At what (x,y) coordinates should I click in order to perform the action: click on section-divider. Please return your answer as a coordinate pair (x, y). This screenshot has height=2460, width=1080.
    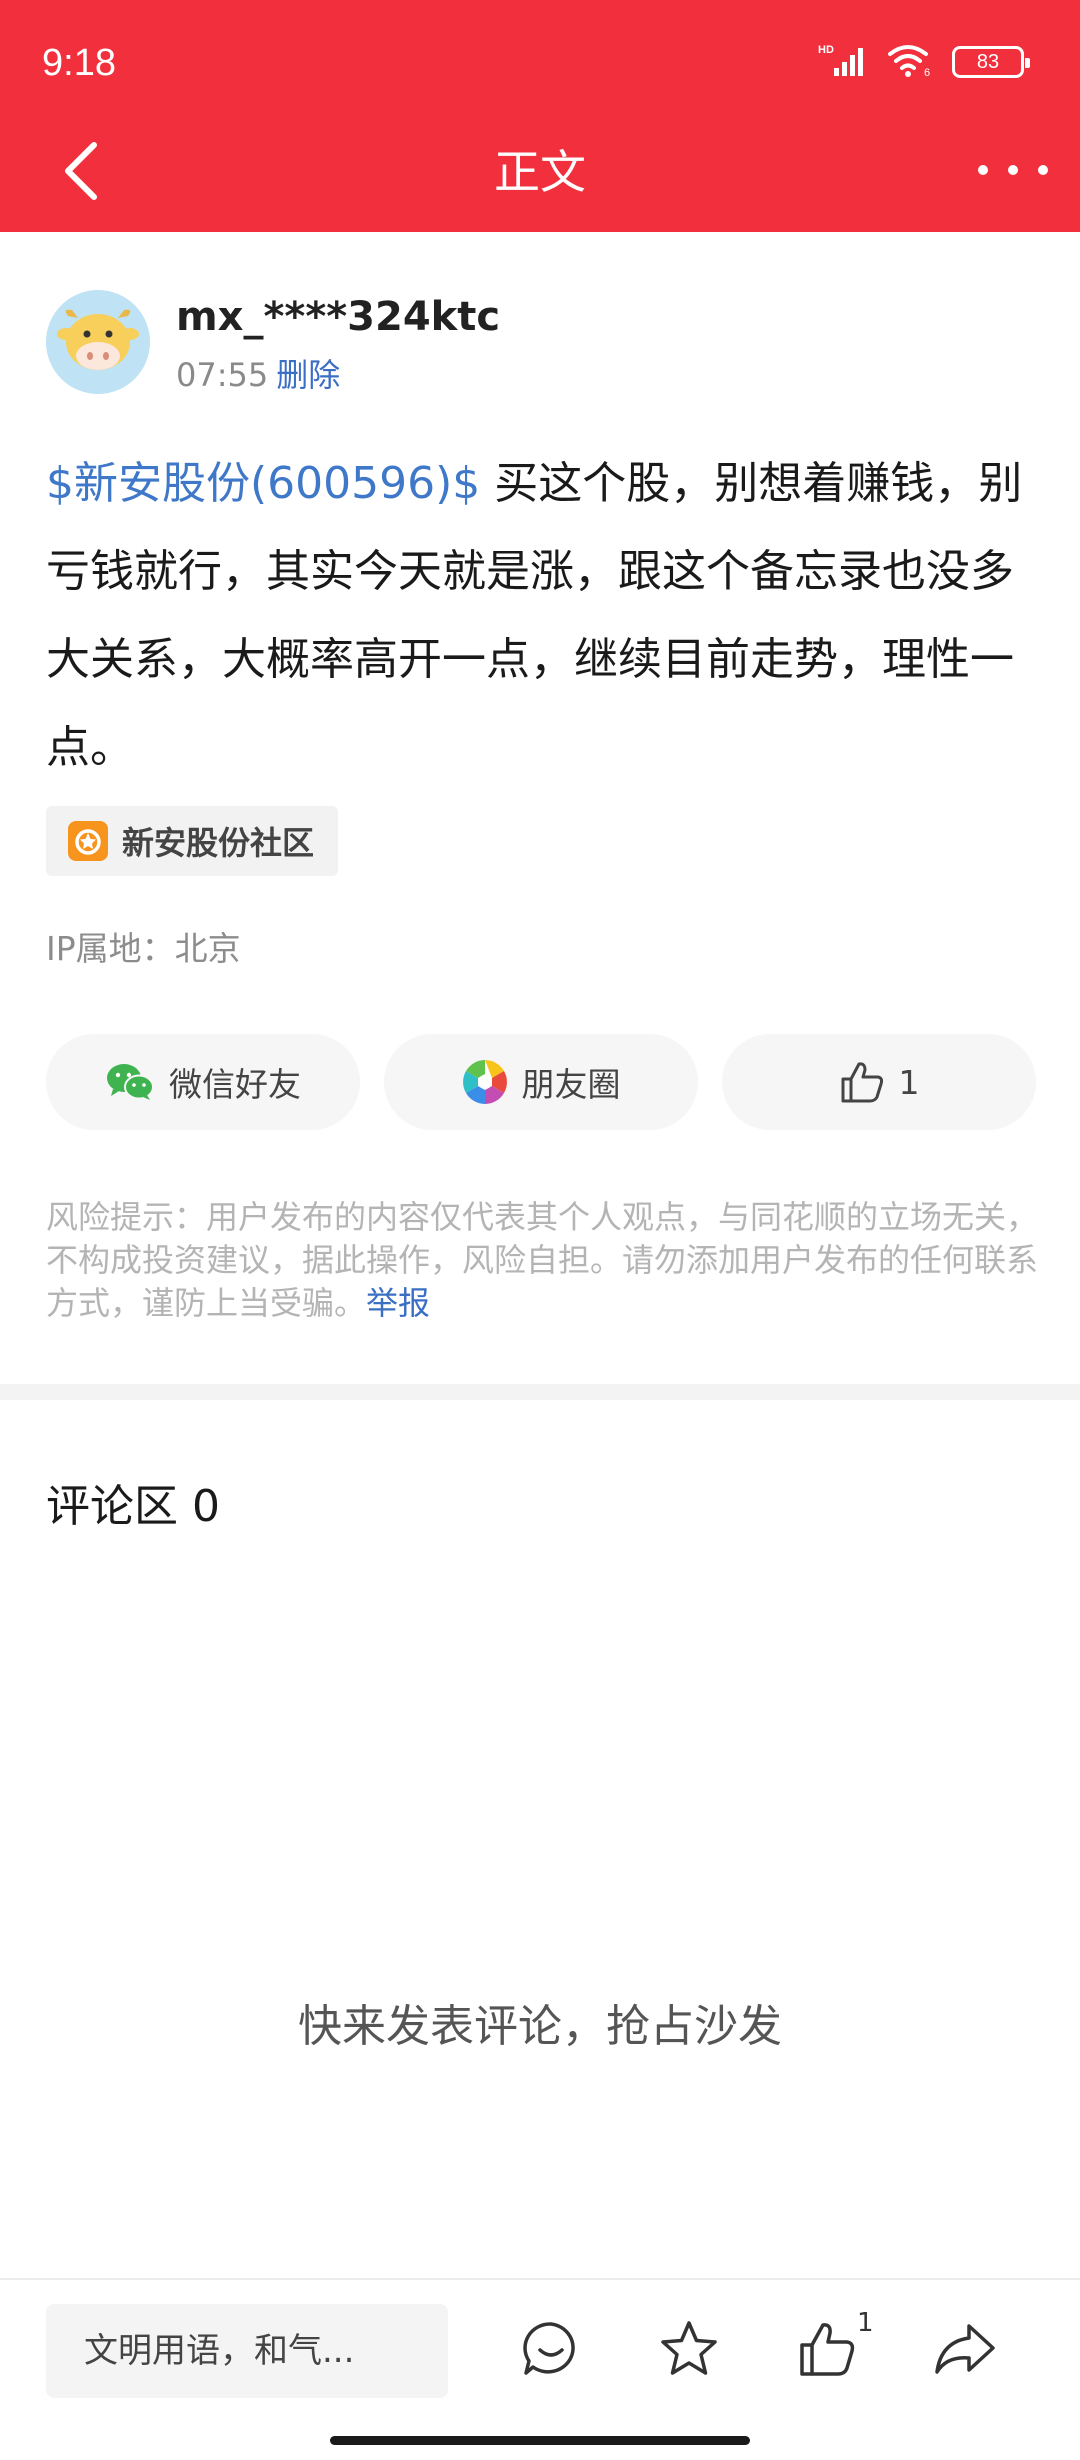
    Looking at the image, I should click on (540, 1392).